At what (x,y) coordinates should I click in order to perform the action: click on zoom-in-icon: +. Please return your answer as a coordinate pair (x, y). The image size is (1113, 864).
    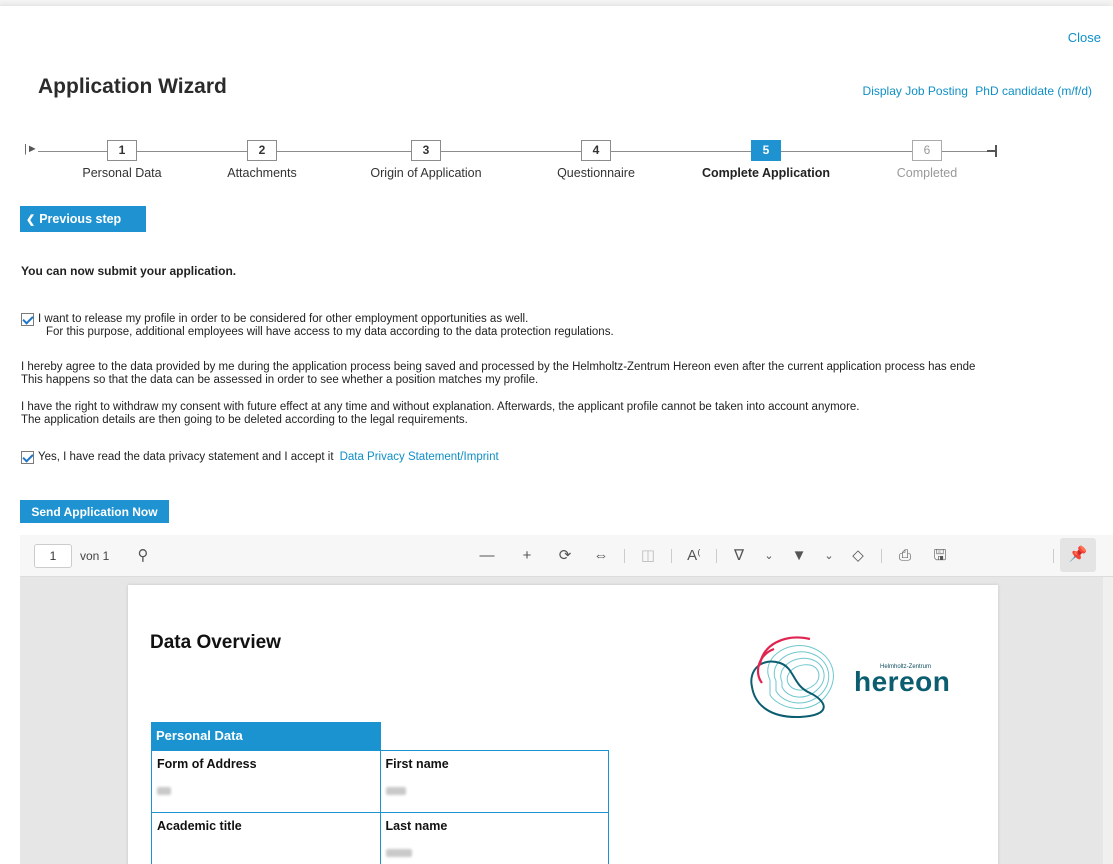
    Looking at the image, I should click on (527, 556).